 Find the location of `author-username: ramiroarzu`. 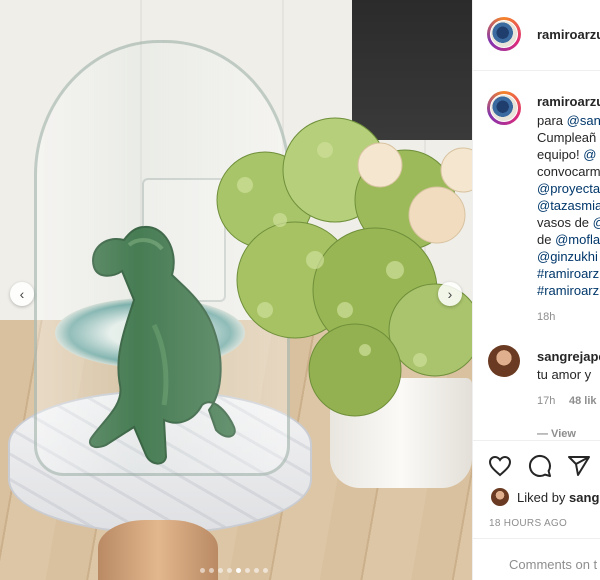

author-username: ramiroarzu is located at coordinates (568, 34).